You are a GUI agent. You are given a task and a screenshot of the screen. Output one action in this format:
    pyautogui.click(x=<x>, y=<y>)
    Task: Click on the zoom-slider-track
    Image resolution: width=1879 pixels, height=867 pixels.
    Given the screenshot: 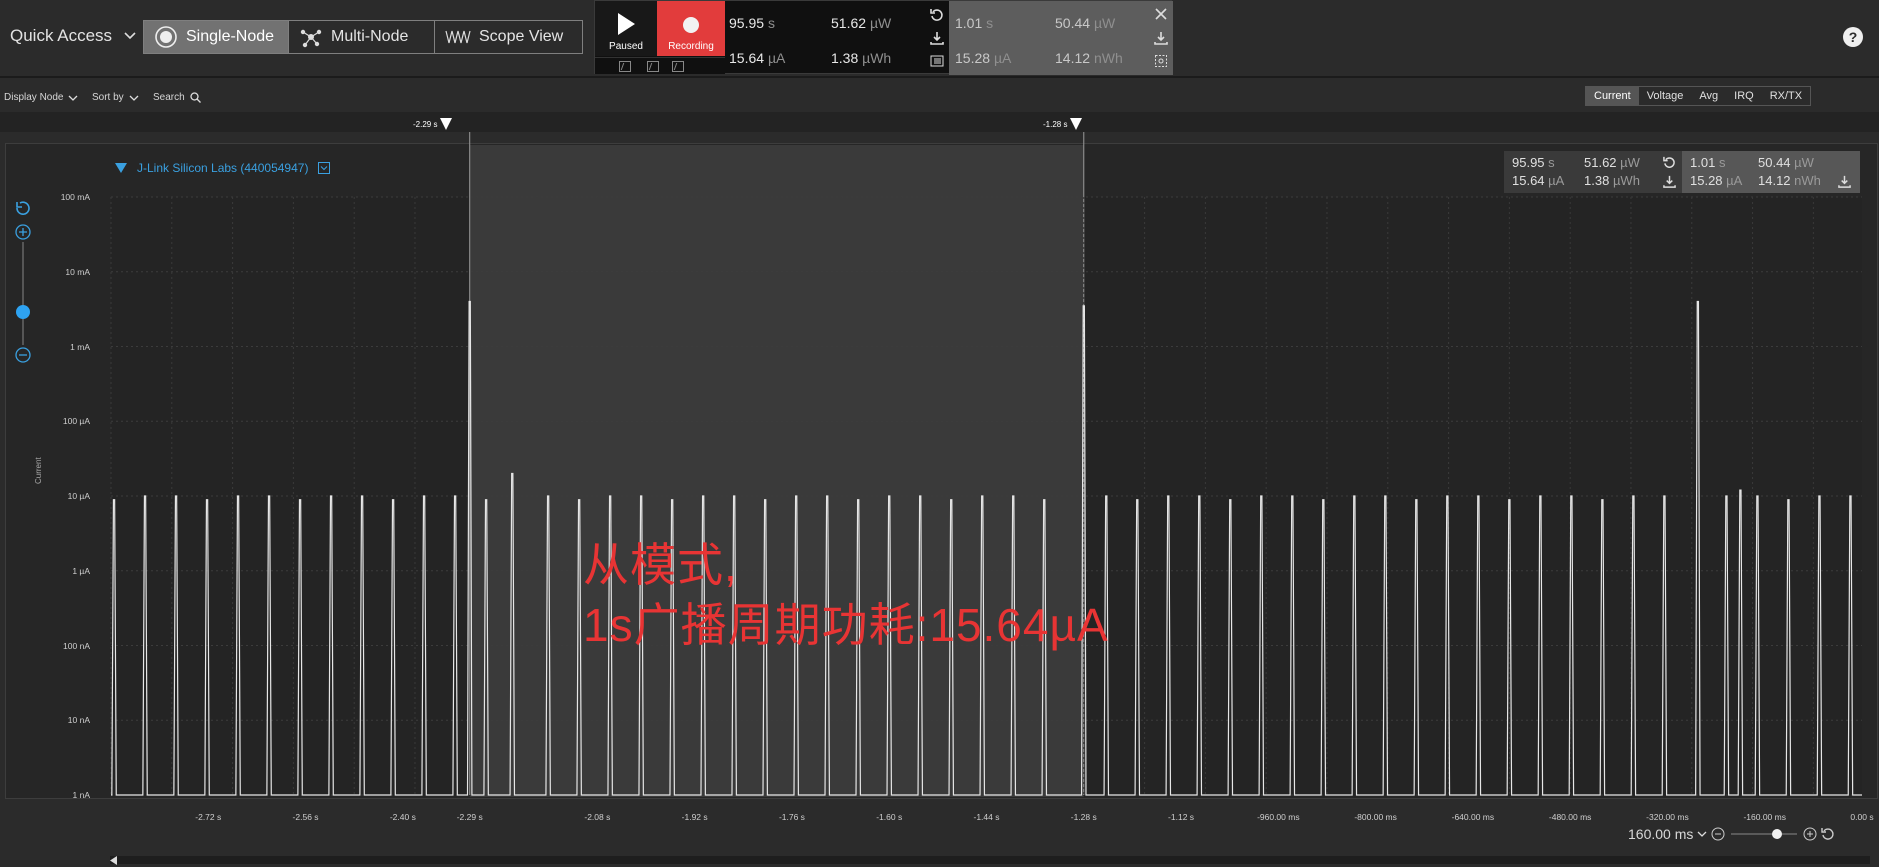 What is the action you would take?
    pyautogui.click(x=1764, y=834)
    